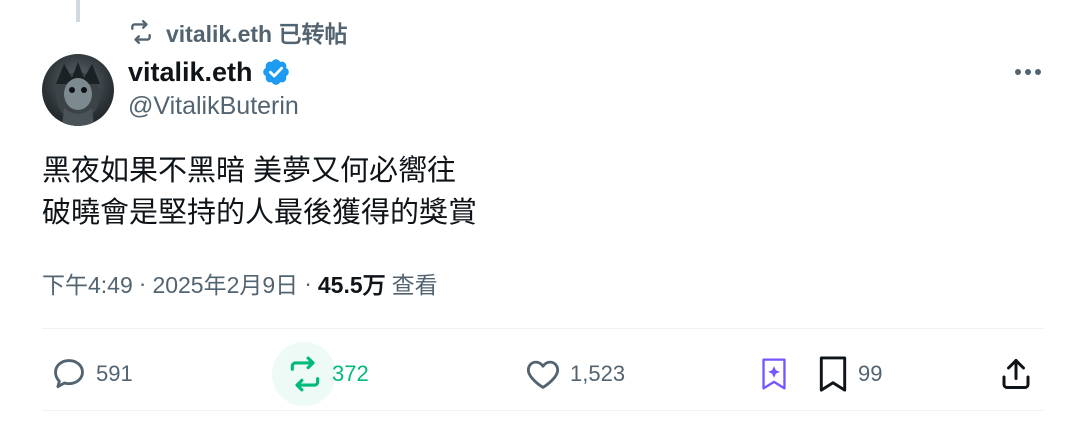 Image resolution: width=1080 pixels, height=424 pixels. I want to click on repost-header: vitalik.eth 已转帖, so click(237, 32).